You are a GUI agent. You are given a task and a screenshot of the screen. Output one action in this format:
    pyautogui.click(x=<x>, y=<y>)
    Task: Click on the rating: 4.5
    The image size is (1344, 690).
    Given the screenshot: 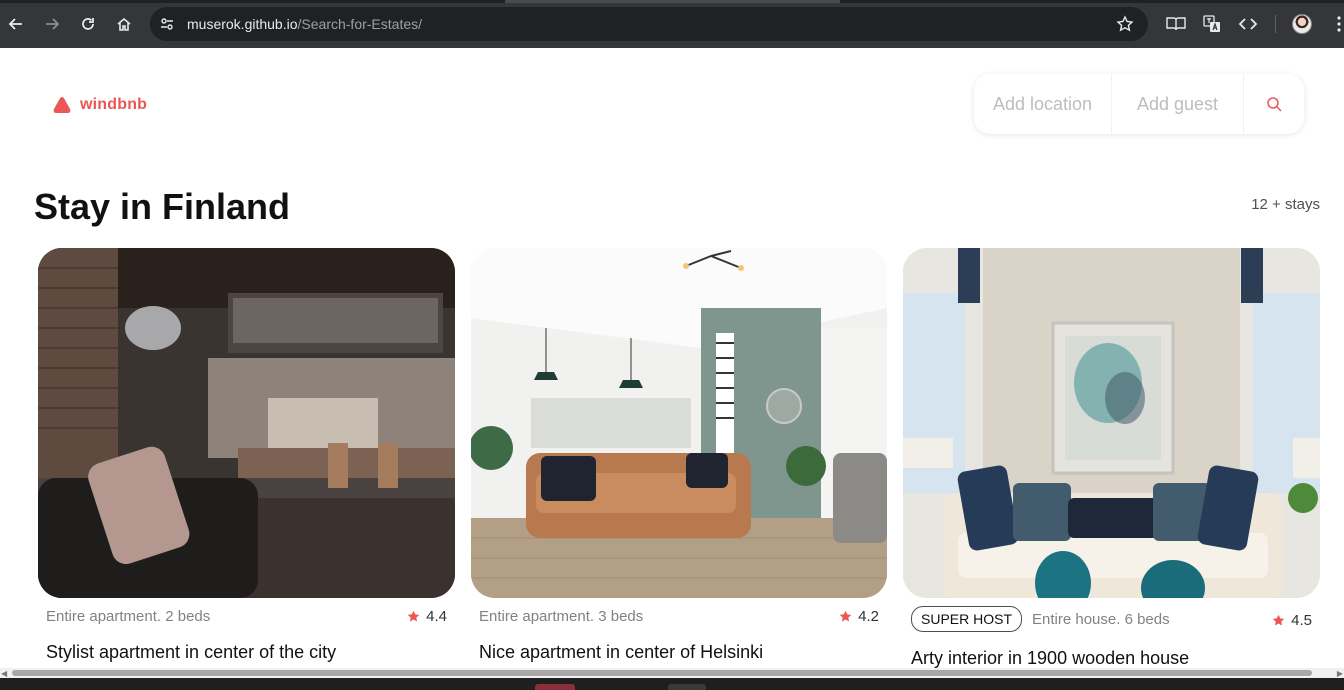 What is the action you would take?
    pyautogui.click(x=1292, y=620)
    